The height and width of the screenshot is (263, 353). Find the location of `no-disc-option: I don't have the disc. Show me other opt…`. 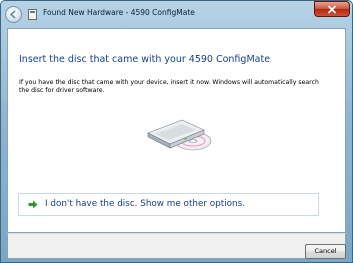

no-disc-option: I don't have the disc. Show me other opt… is located at coordinates (168, 204).